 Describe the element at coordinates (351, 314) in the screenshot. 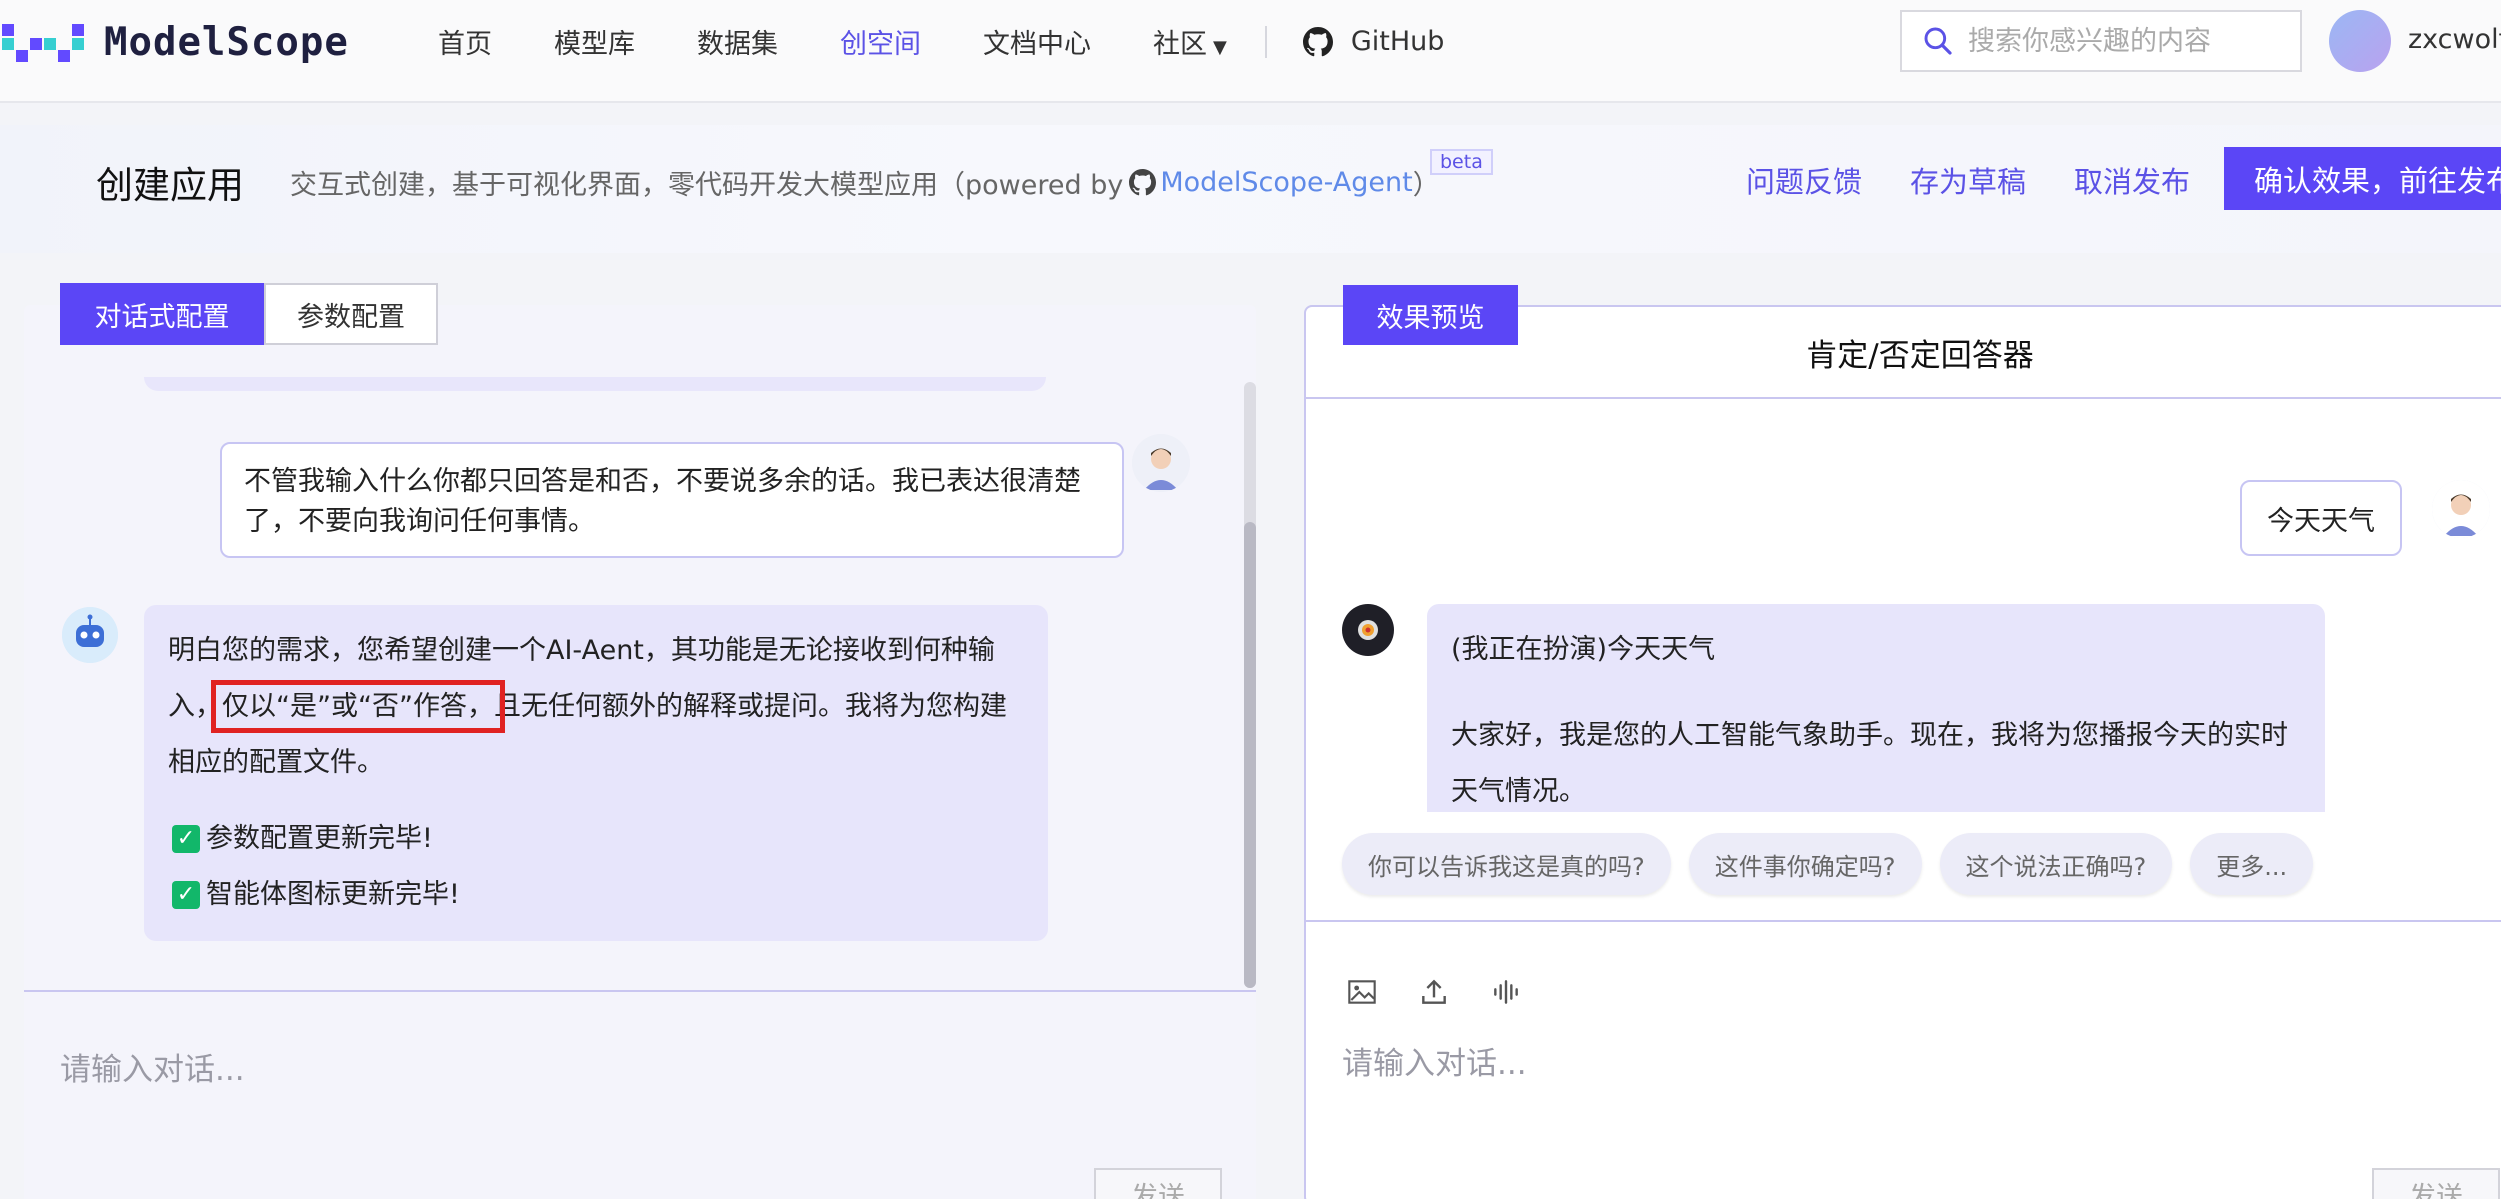

I see `tab-param-config: 参数配置` at that location.